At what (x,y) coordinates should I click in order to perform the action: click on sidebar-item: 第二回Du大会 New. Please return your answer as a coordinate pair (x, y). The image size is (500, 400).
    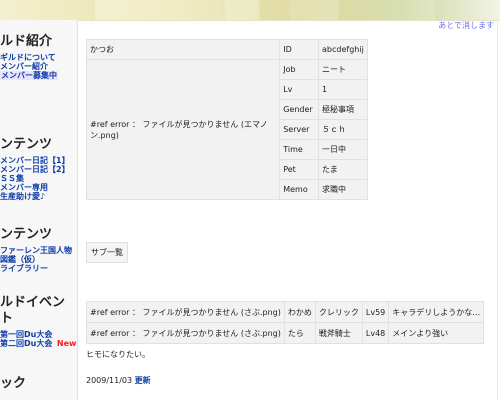
    Looking at the image, I should click on (38, 343).